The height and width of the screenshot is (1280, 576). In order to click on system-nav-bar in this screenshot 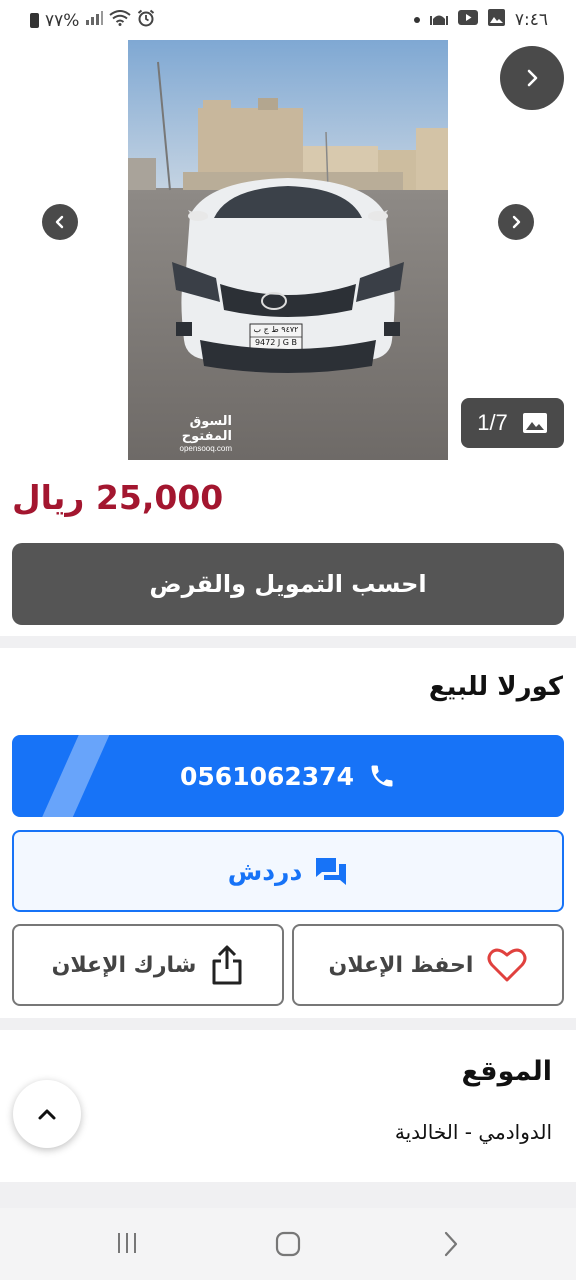, I will do `click(288, 1244)`.